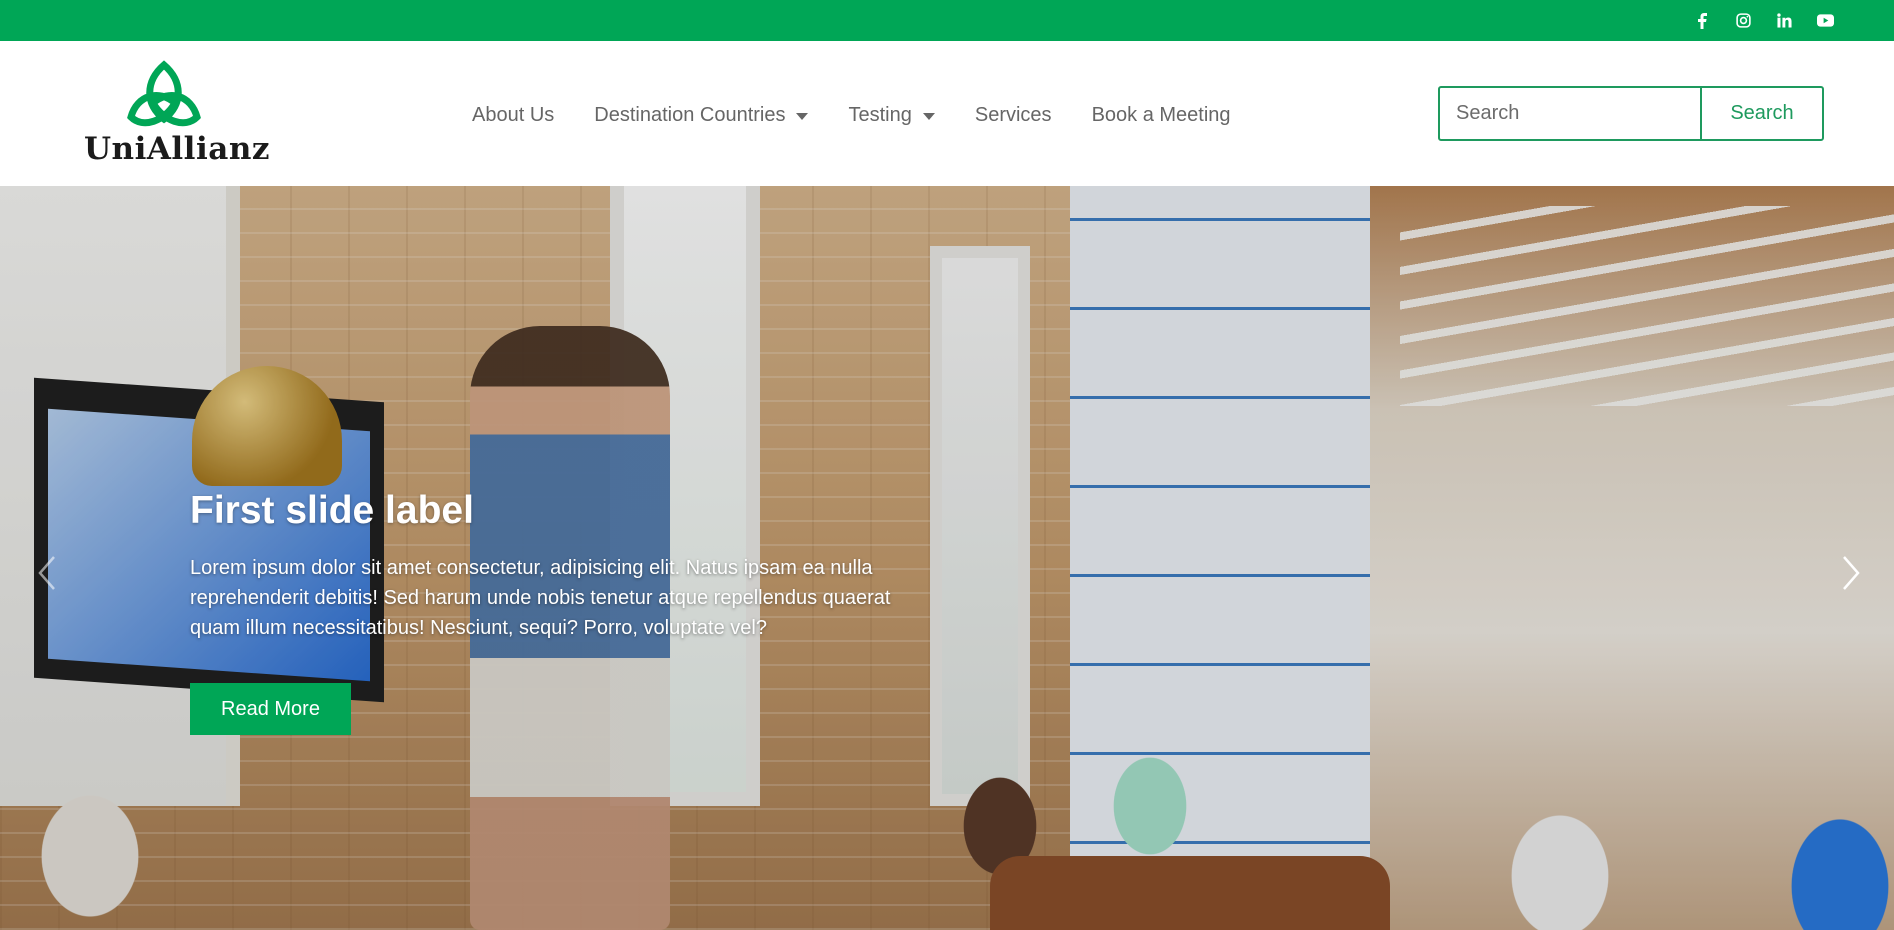  What do you see at coordinates (1784, 20) in the screenshot?
I see `linkedin-icon` at bounding box center [1784, 20].